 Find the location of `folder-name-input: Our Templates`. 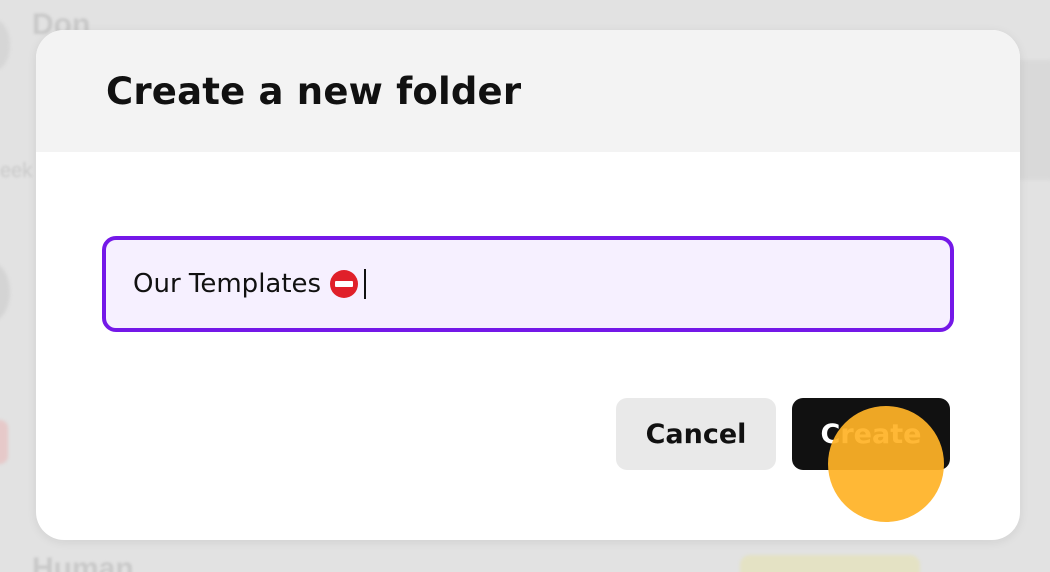

folder-name-input: Our Templates is located at coordinates (528, 284).